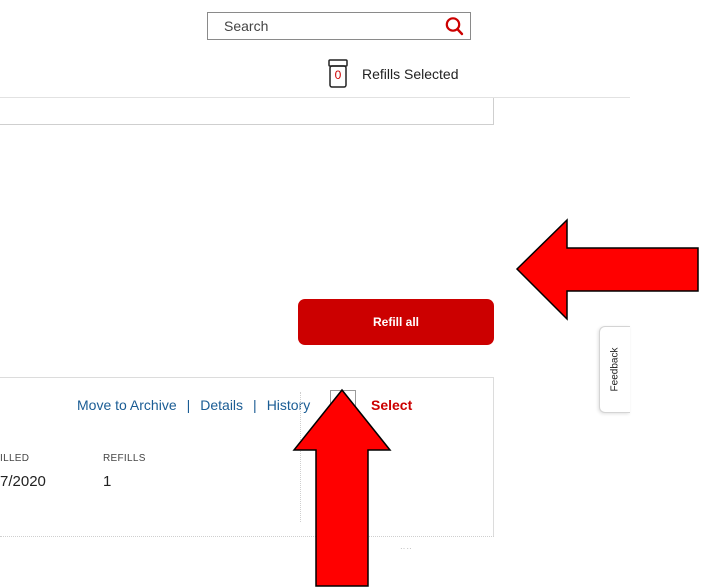 This screenshot has width=704, height=587. I want to click on search-input, so click(323, 26).